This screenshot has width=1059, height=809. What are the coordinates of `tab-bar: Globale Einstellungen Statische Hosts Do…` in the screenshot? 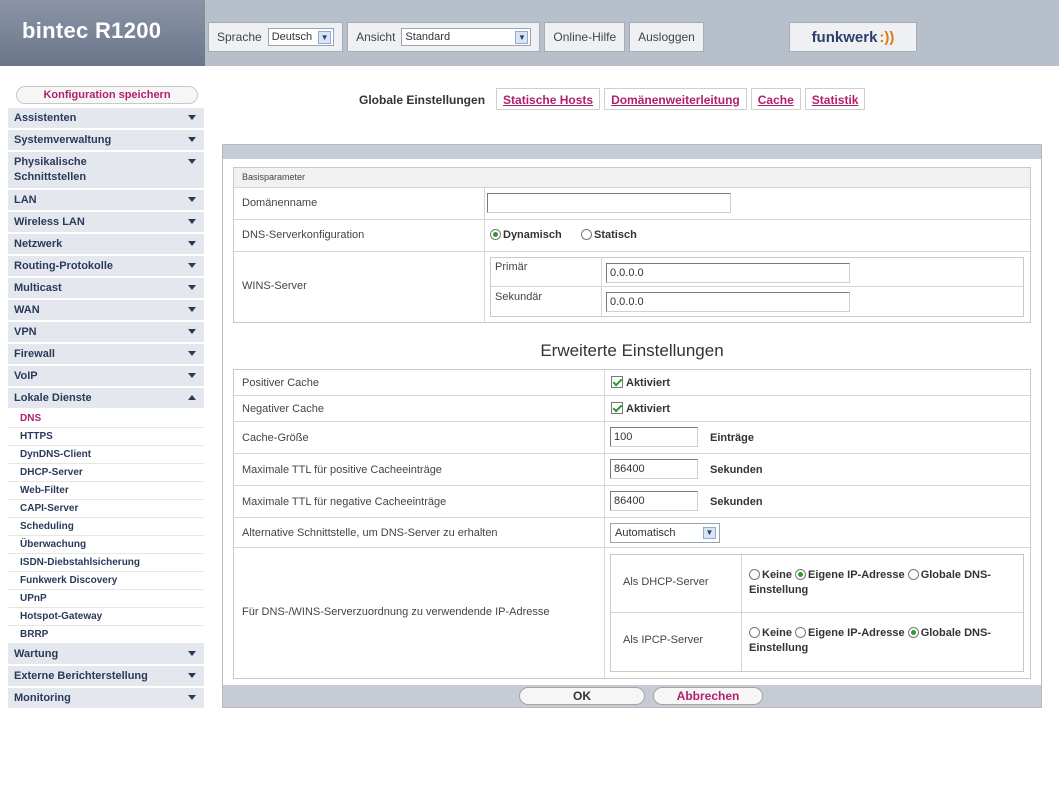 It's located at (610, 99).